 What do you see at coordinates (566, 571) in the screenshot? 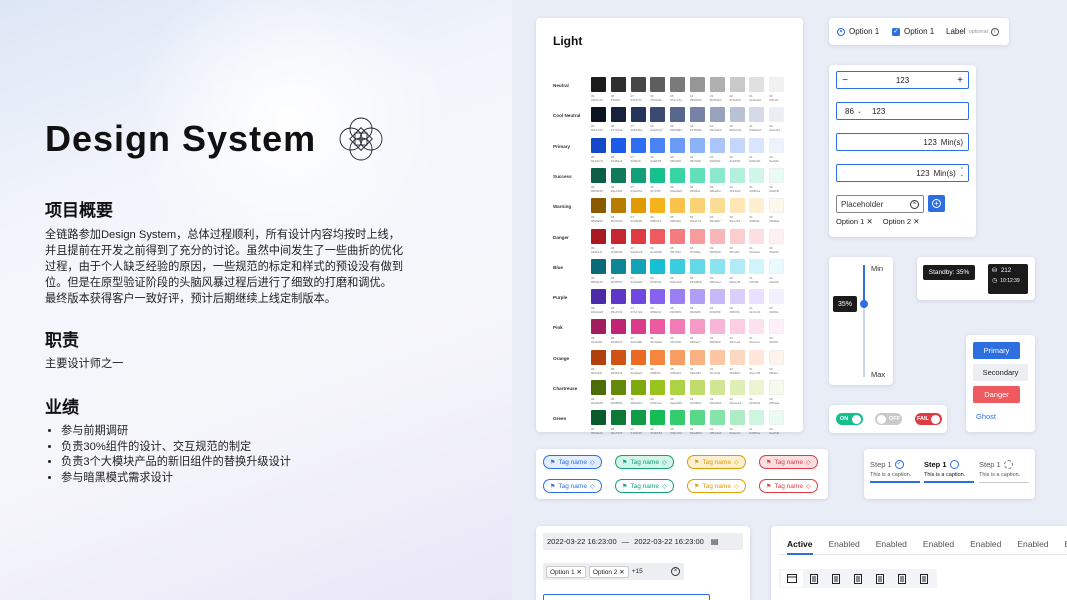
I see `multiselect-chip: Option 1 ✕` at bounding box center [566, 571].